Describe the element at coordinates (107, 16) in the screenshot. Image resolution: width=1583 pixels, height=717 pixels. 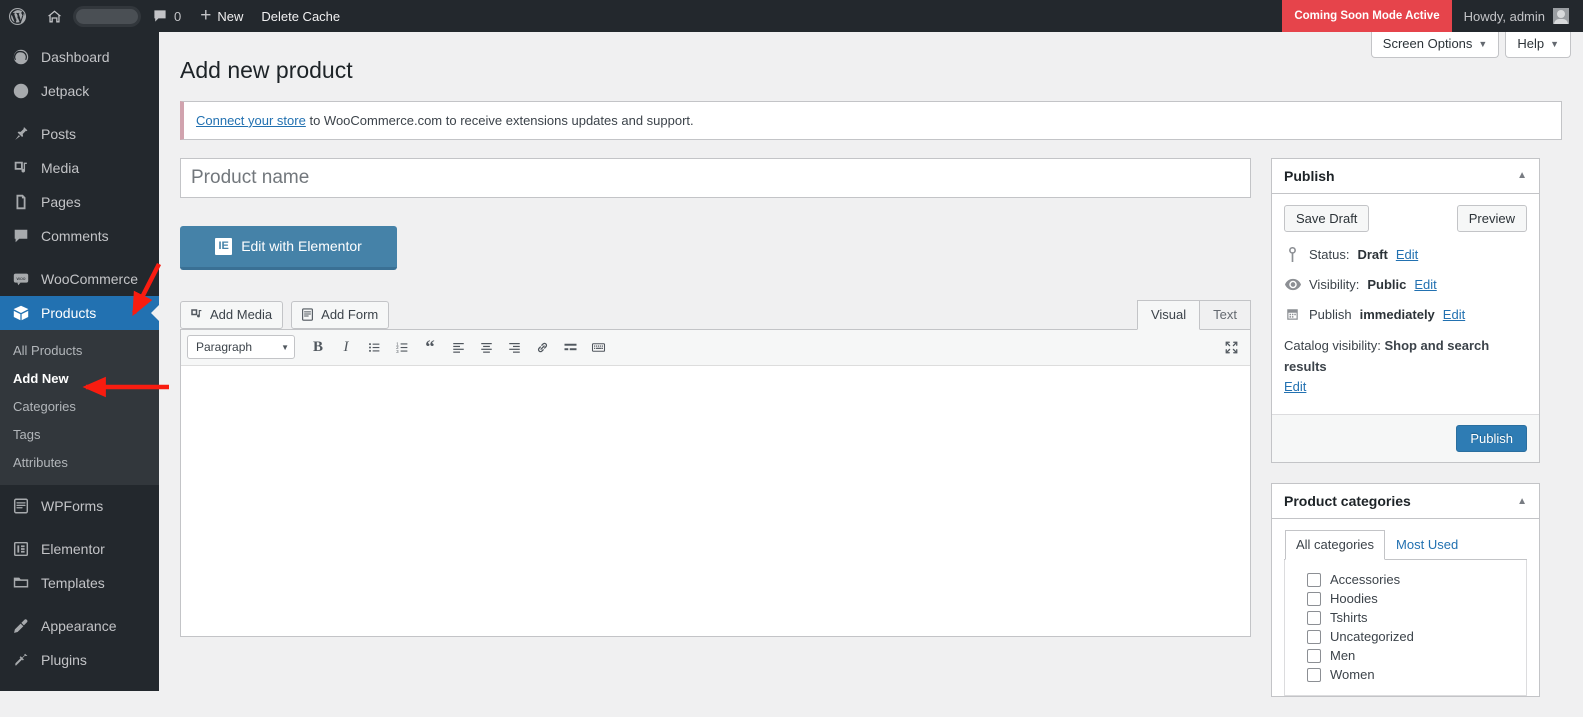
I see `site-name-redacted` at that location.